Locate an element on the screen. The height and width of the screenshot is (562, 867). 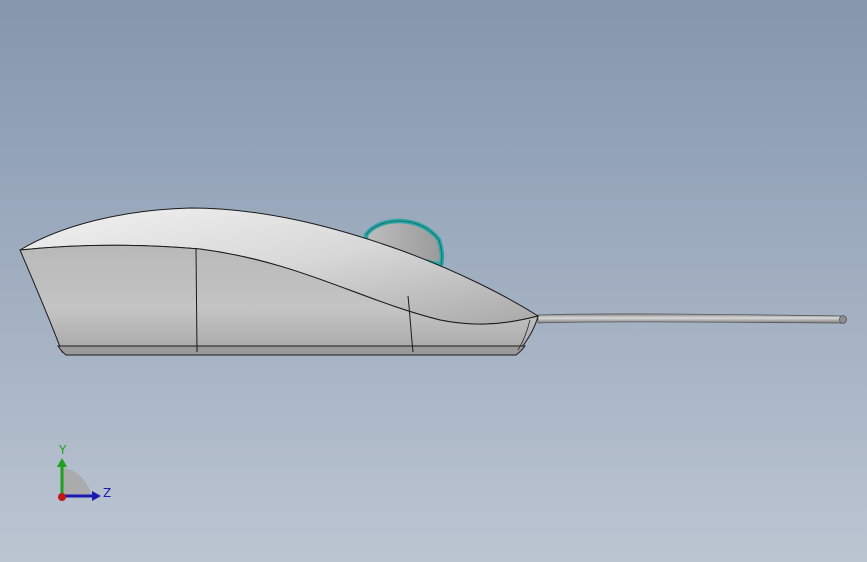
base is located at coordinates (292, 350).